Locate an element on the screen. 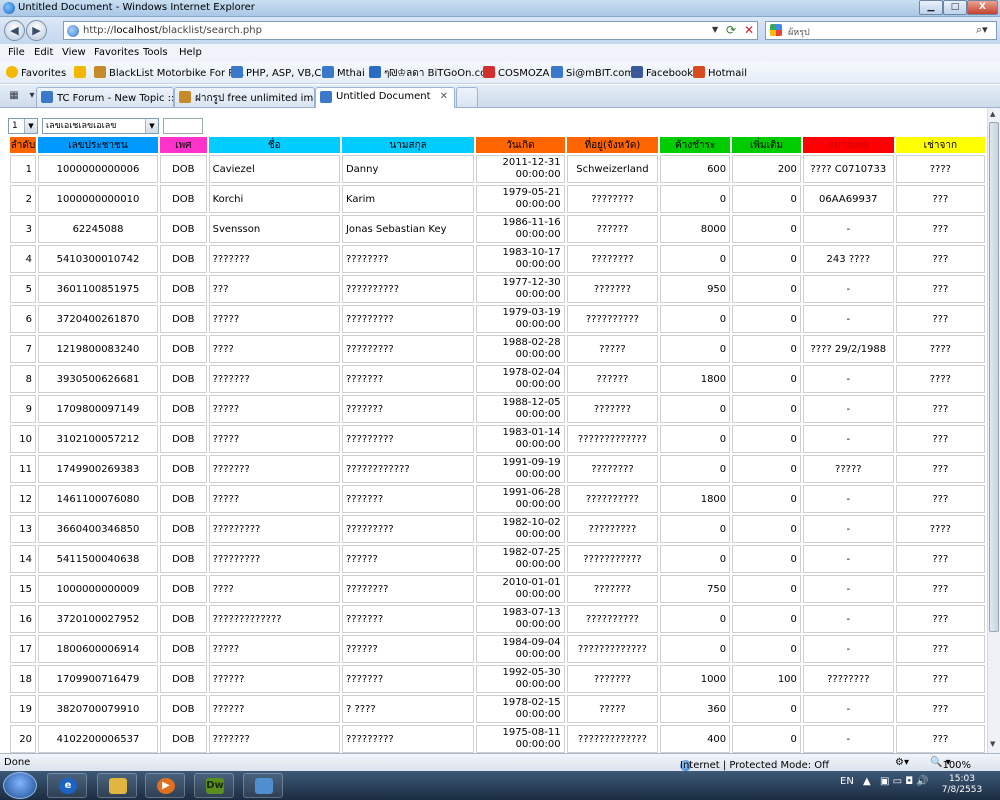 This screenshot has width=1000, height=800. add-favorite-icon is located at coordinates (81, 72).